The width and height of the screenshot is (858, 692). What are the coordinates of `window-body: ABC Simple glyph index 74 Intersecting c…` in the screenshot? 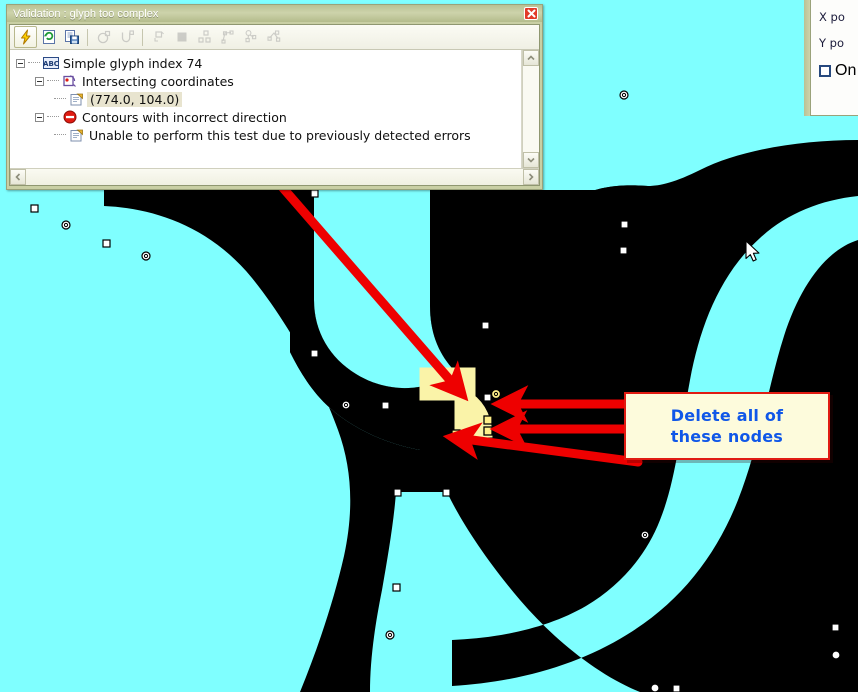 It's located at (274, 105).